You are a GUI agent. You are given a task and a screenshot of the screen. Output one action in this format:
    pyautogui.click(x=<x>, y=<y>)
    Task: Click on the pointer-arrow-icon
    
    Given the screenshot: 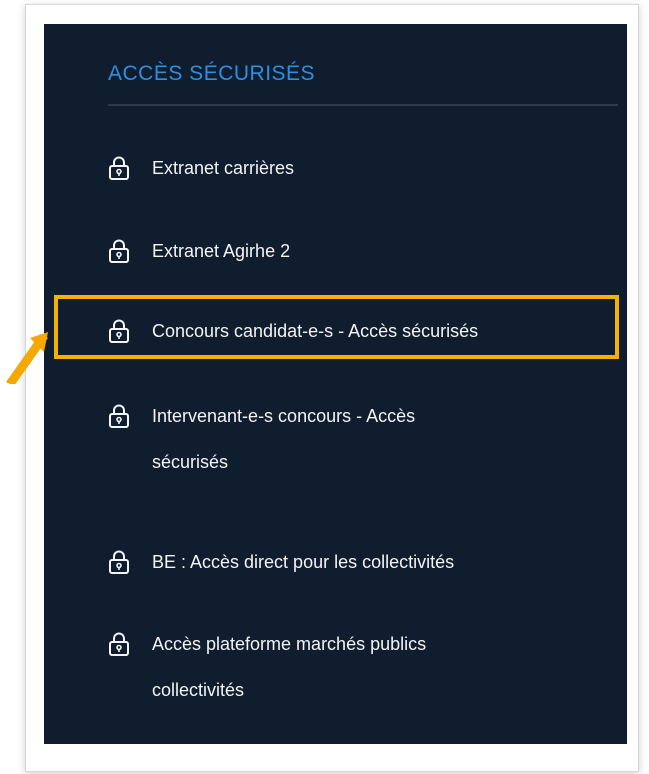 What is the action you would take?
    pyautogui.click(x=27, y=358)
    